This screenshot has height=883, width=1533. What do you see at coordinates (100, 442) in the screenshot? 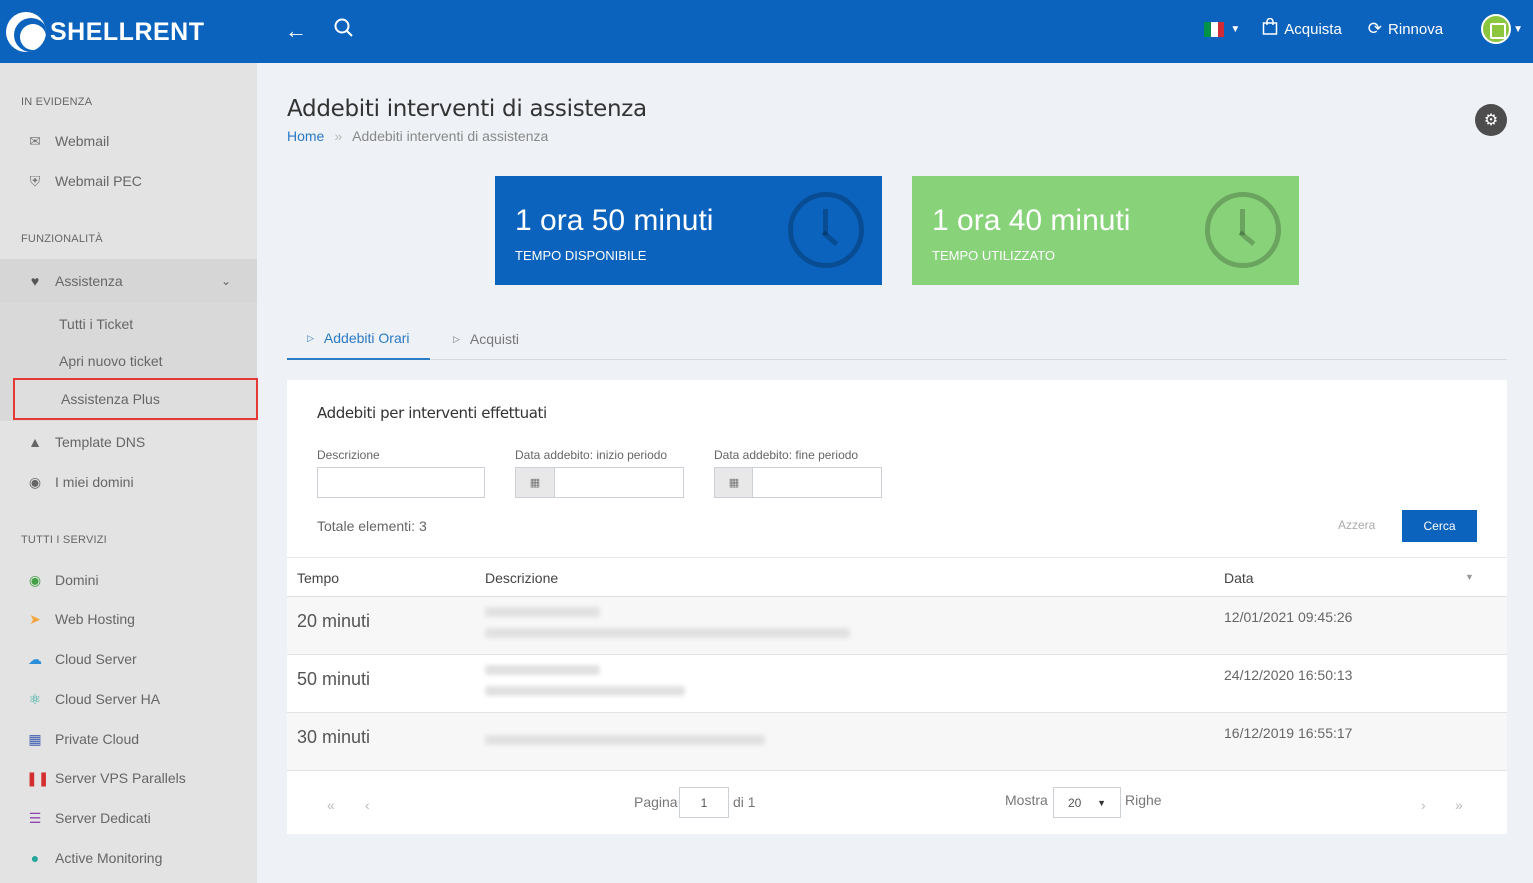
I see `sidebar-item-label: Template DNS` at bounding box center [100, 442].